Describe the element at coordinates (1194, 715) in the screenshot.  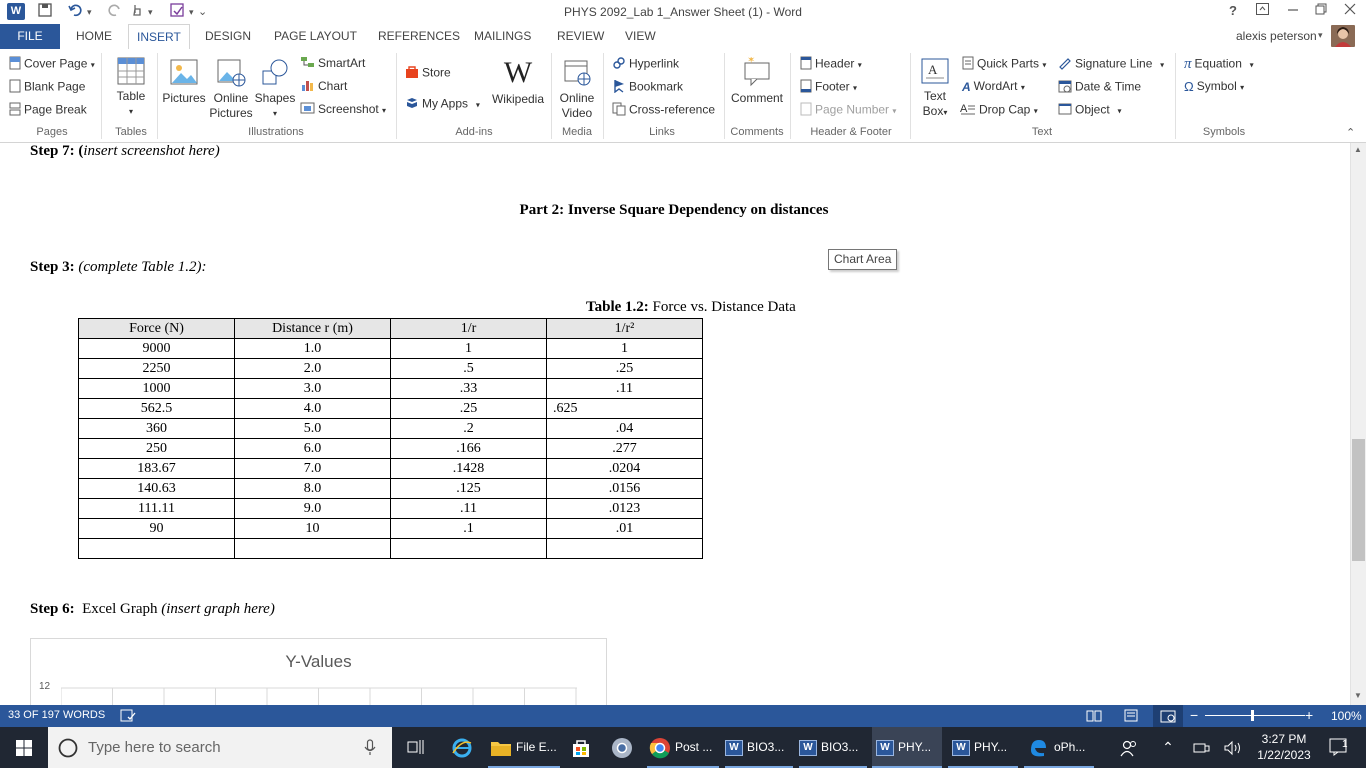
I see `zoom-out-button: −` at that location.